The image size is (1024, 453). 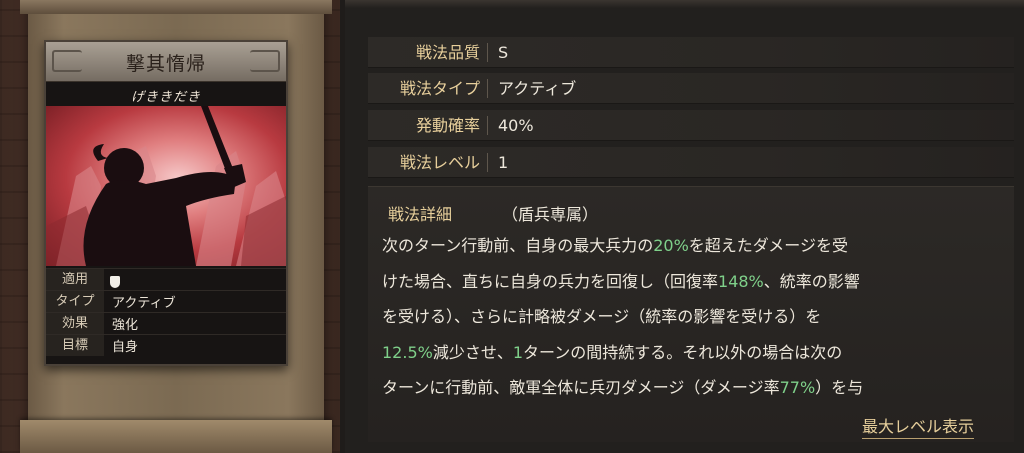 I want to click on detail-text-segment: 、統率の影響, so click(x=811, y=281).